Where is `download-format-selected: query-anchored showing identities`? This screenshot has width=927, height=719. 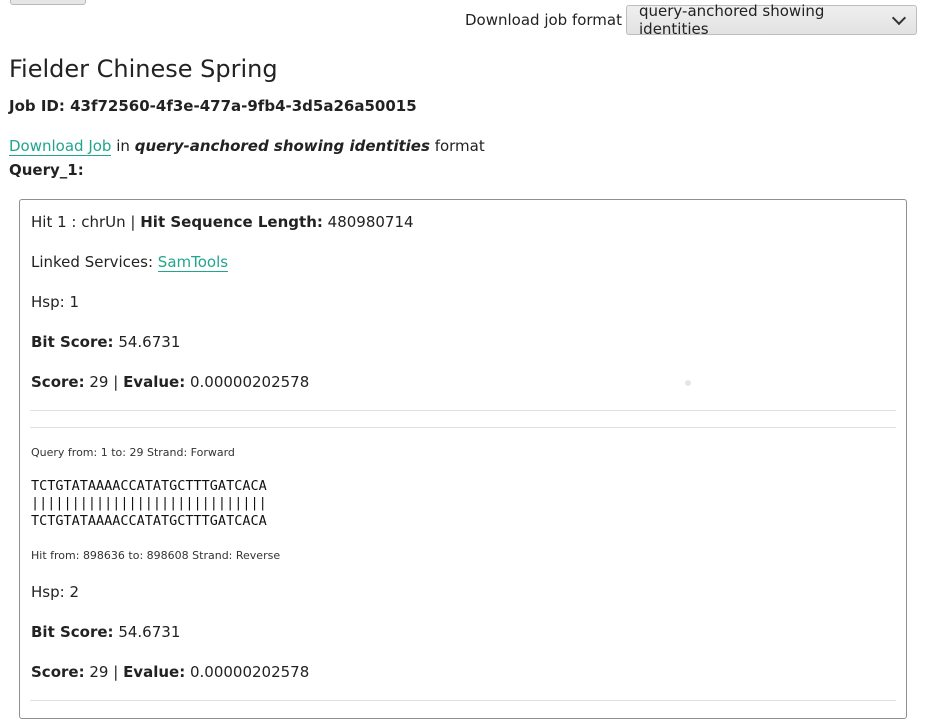
download-format-selected: query-anchored showing identities is located at coordinates (732, 20).